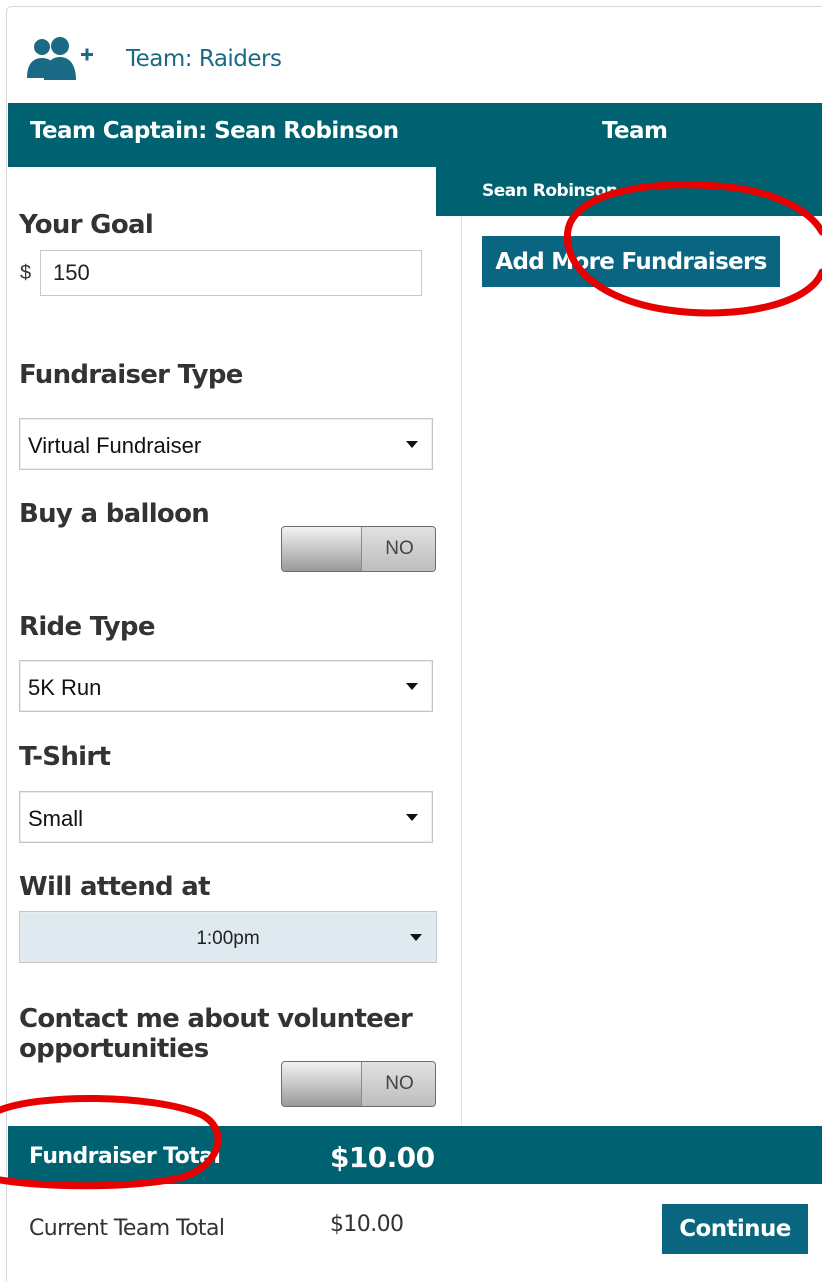 The width and height of the screenshot is (822, 1281). What do you see at coordinates (131, 375) in the screenshot?
I see `fundraiser-type-label: Fundraiser Type` at bounding box center [131, 375].